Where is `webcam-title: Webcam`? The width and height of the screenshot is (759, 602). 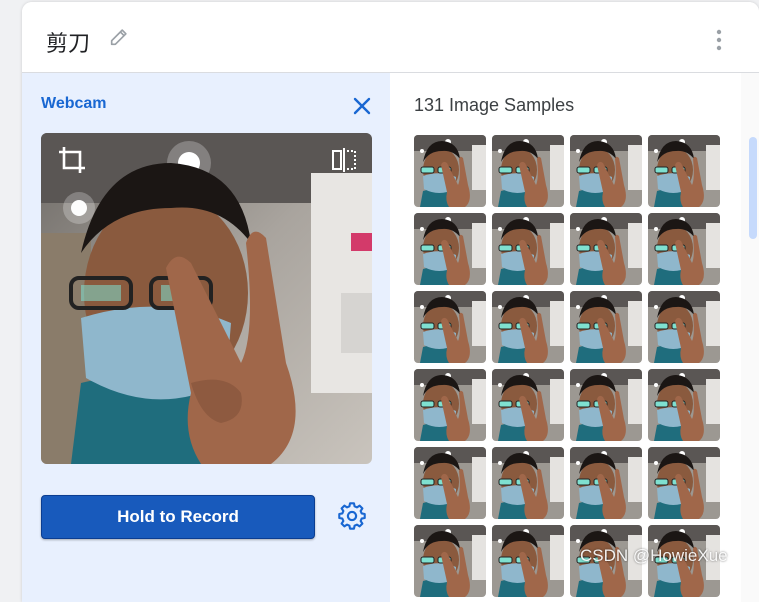
webcam-title: Webcam is located at coordinates (74, 103).